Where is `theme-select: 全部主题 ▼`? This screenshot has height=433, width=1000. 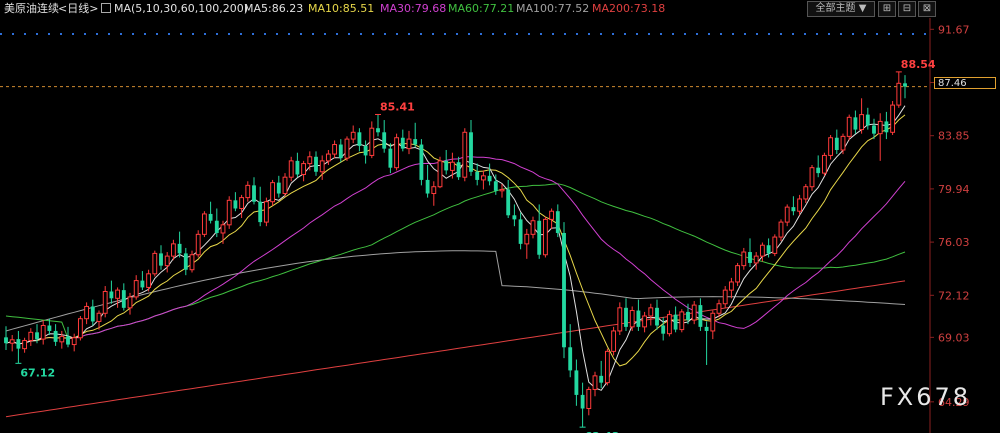
theme-select: 全部主题 ▼ is located at coordinates (841, 9).